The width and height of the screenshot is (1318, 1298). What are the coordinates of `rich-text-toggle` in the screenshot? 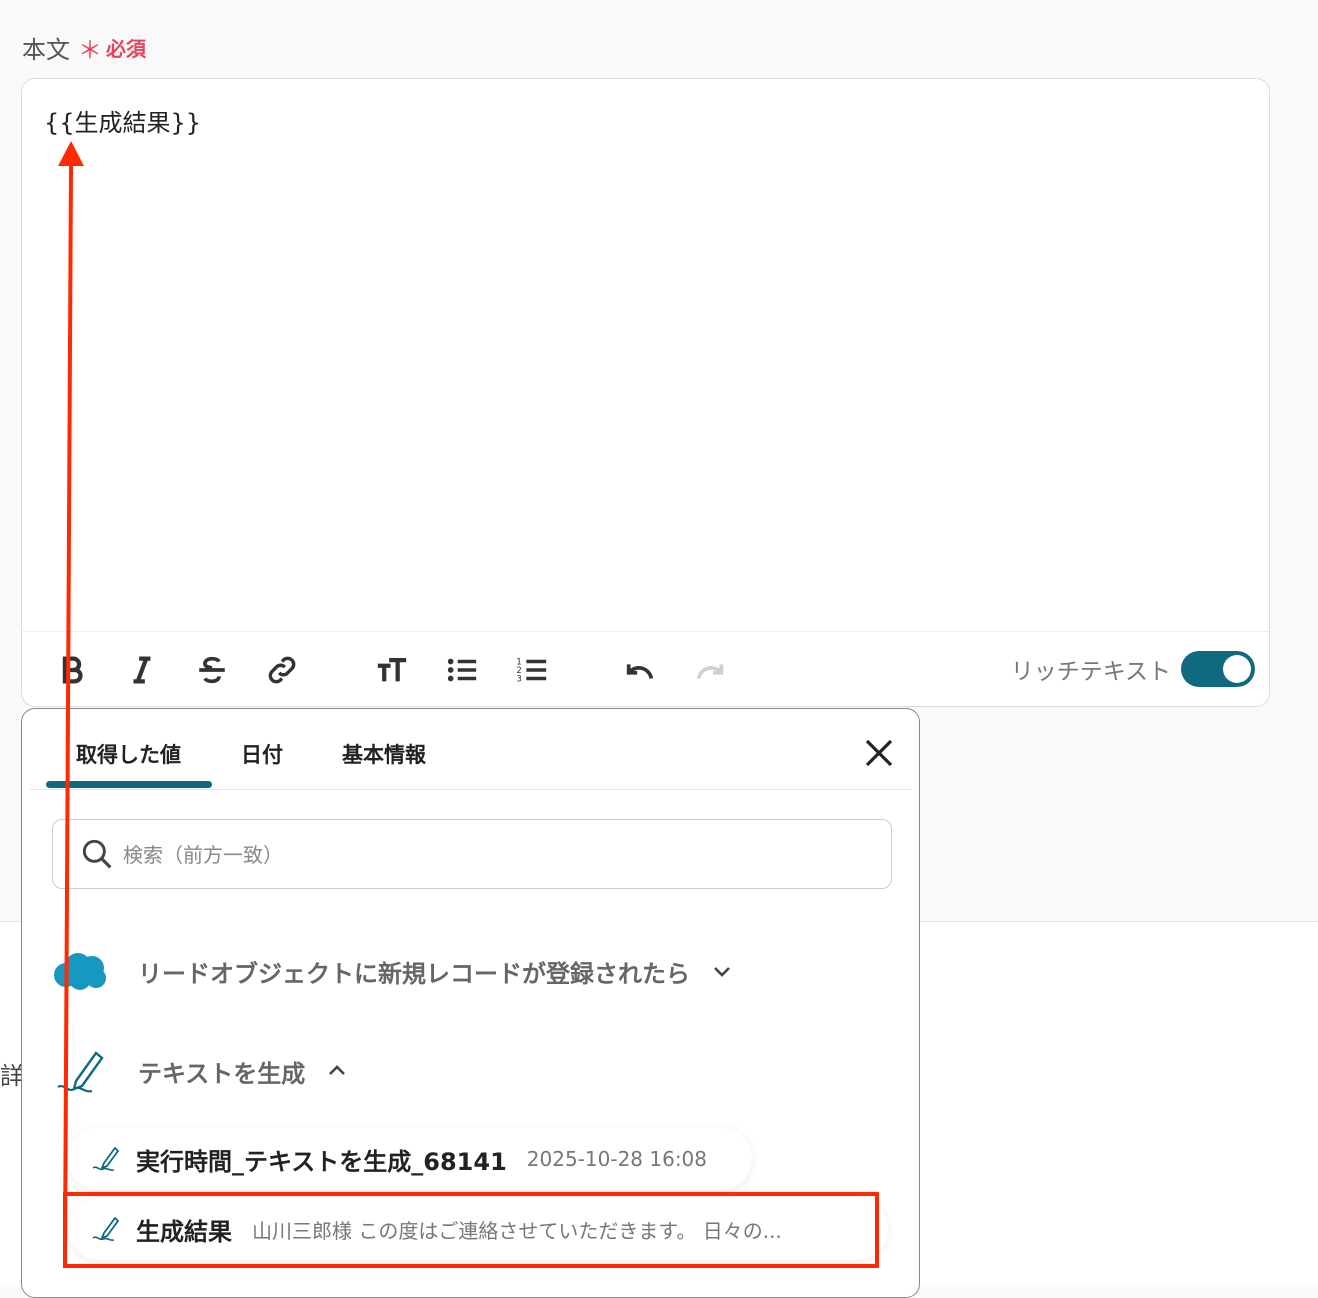 It's located at (1218, 669).